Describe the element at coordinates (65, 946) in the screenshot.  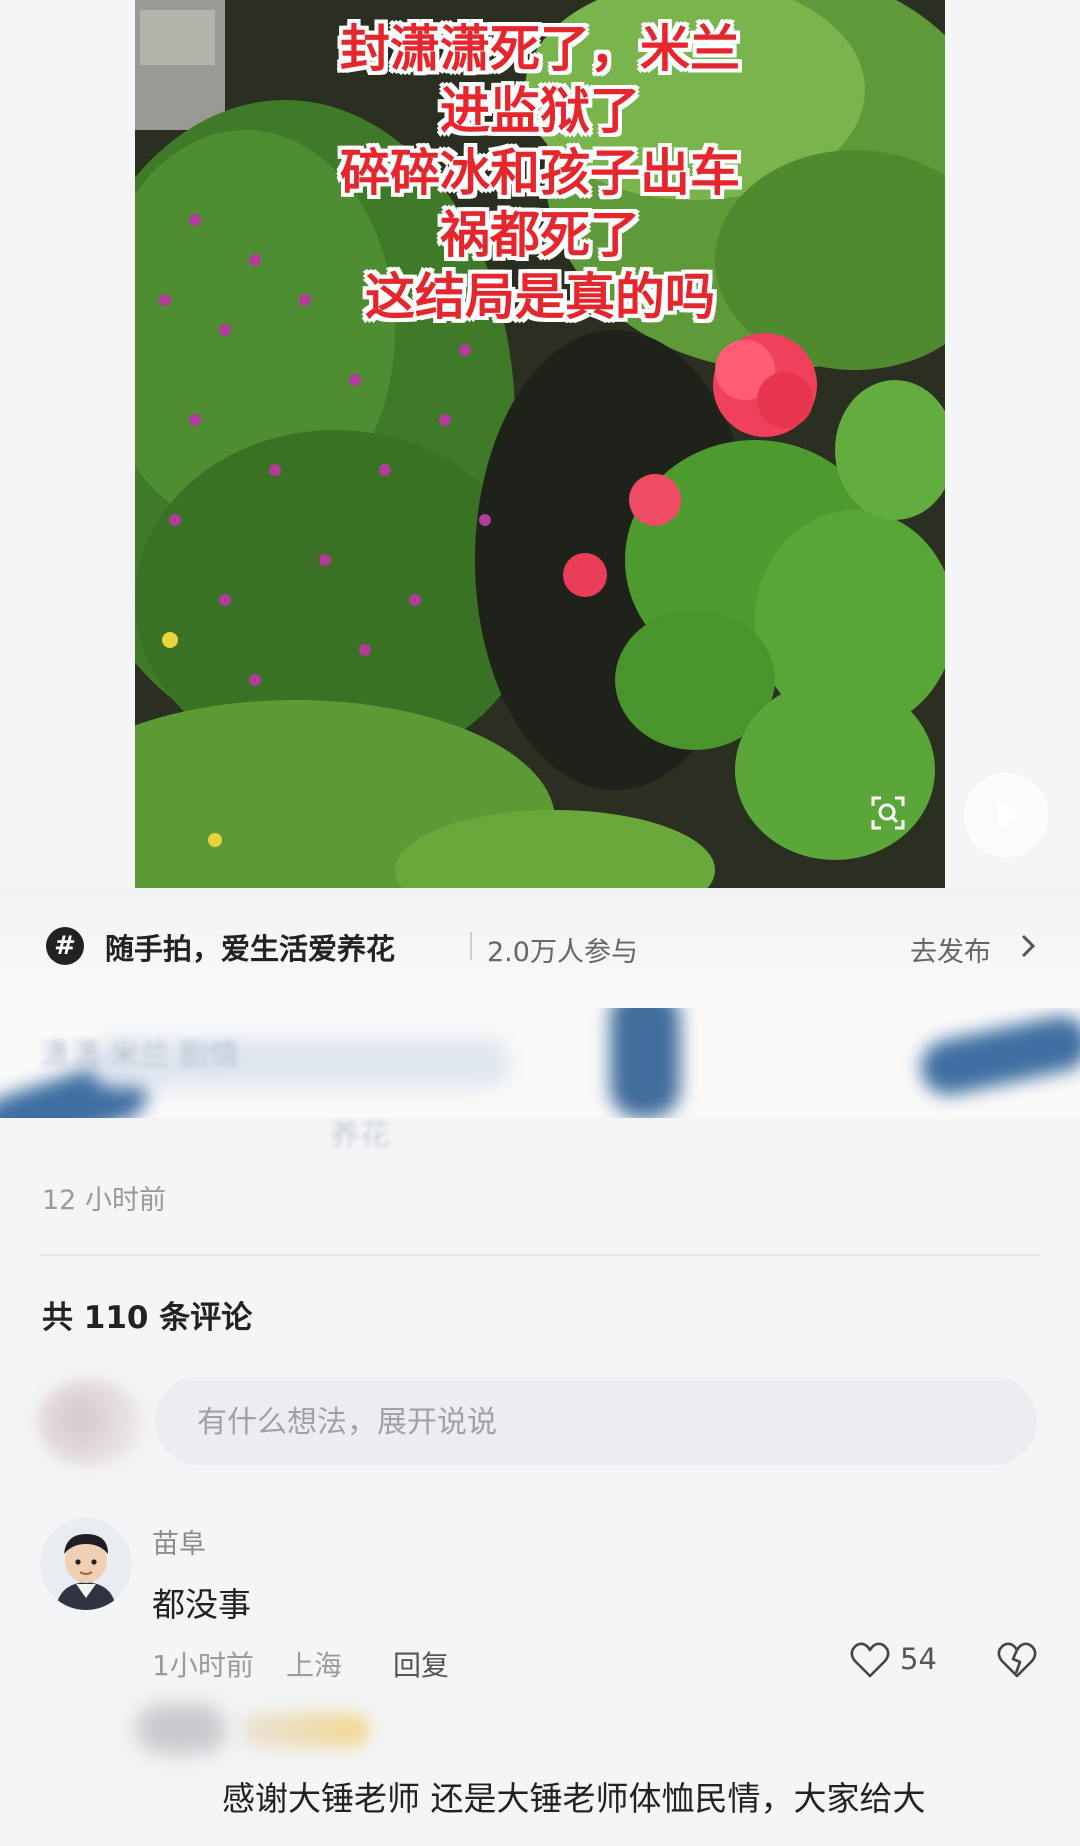
I see `hashtag-icon: #` at that location.